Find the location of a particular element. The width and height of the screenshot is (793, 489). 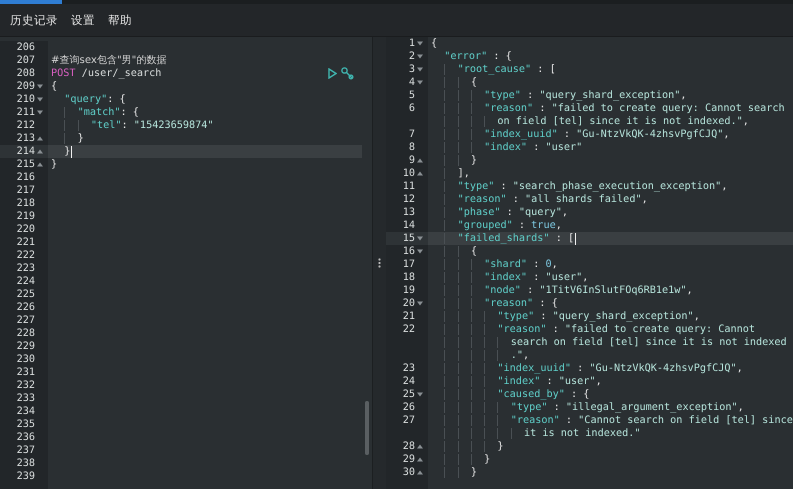

line-number: 30 is located at coordinates (408, 472).